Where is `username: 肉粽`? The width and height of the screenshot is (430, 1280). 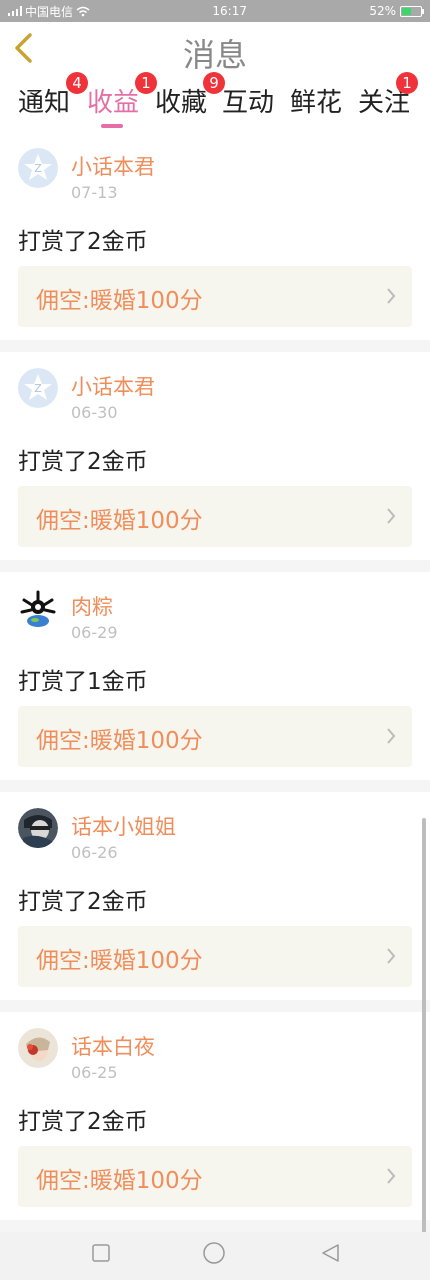 username: 肉粽 is located at coordinates (92, 606).